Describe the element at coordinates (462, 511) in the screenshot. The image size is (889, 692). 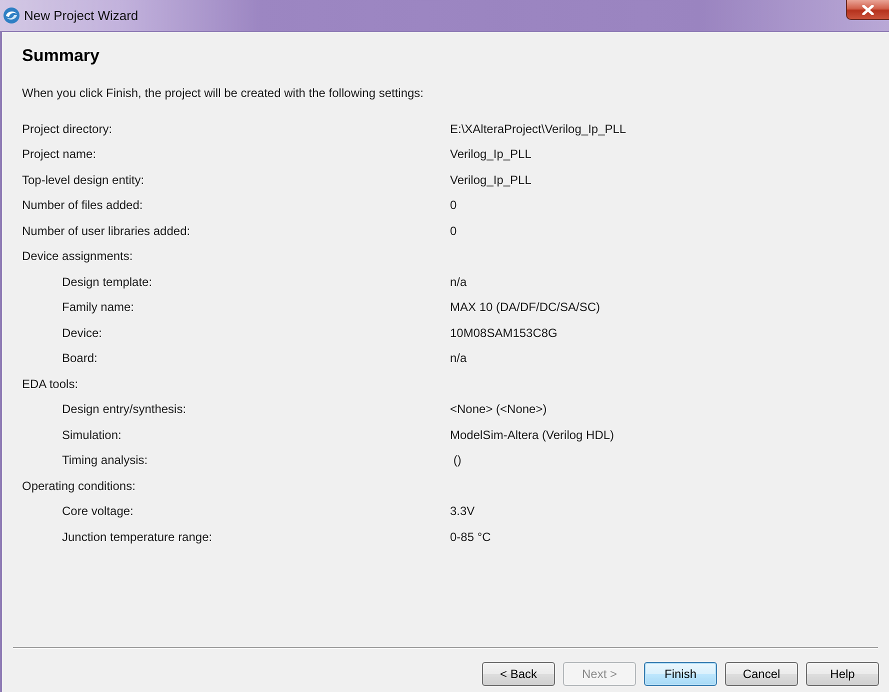
I see `setting-value: 3.3V` at that location.